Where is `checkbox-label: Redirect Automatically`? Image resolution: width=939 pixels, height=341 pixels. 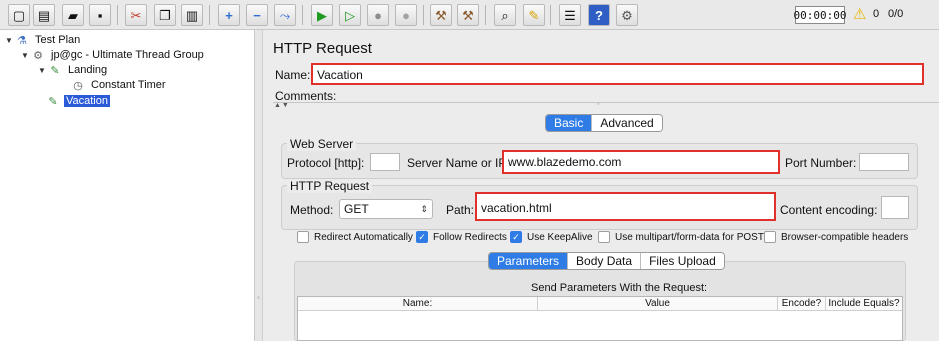
checkbox-label: Redirect Automatically is located at coordinates (363, 237).